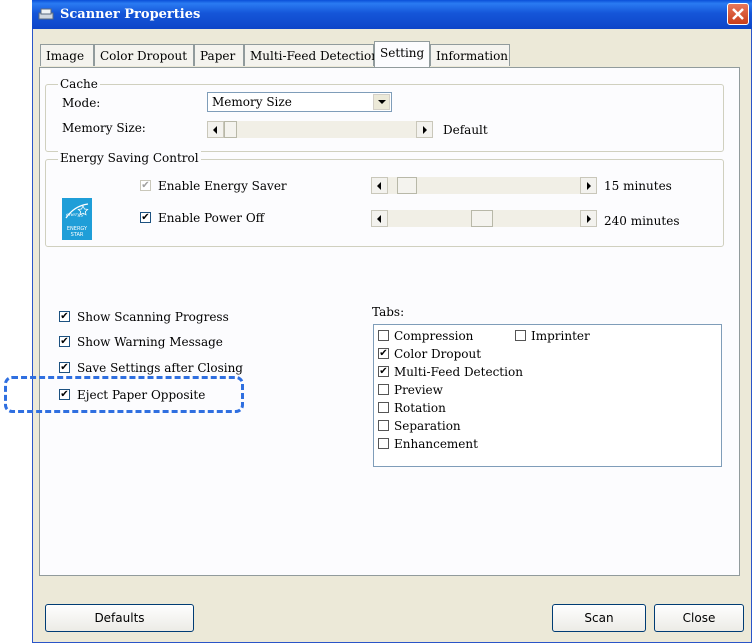 The image size is (752, 643). Describe the element at coordinates (699, 618) in the screenshot. I see `close-button: Close` at that location.